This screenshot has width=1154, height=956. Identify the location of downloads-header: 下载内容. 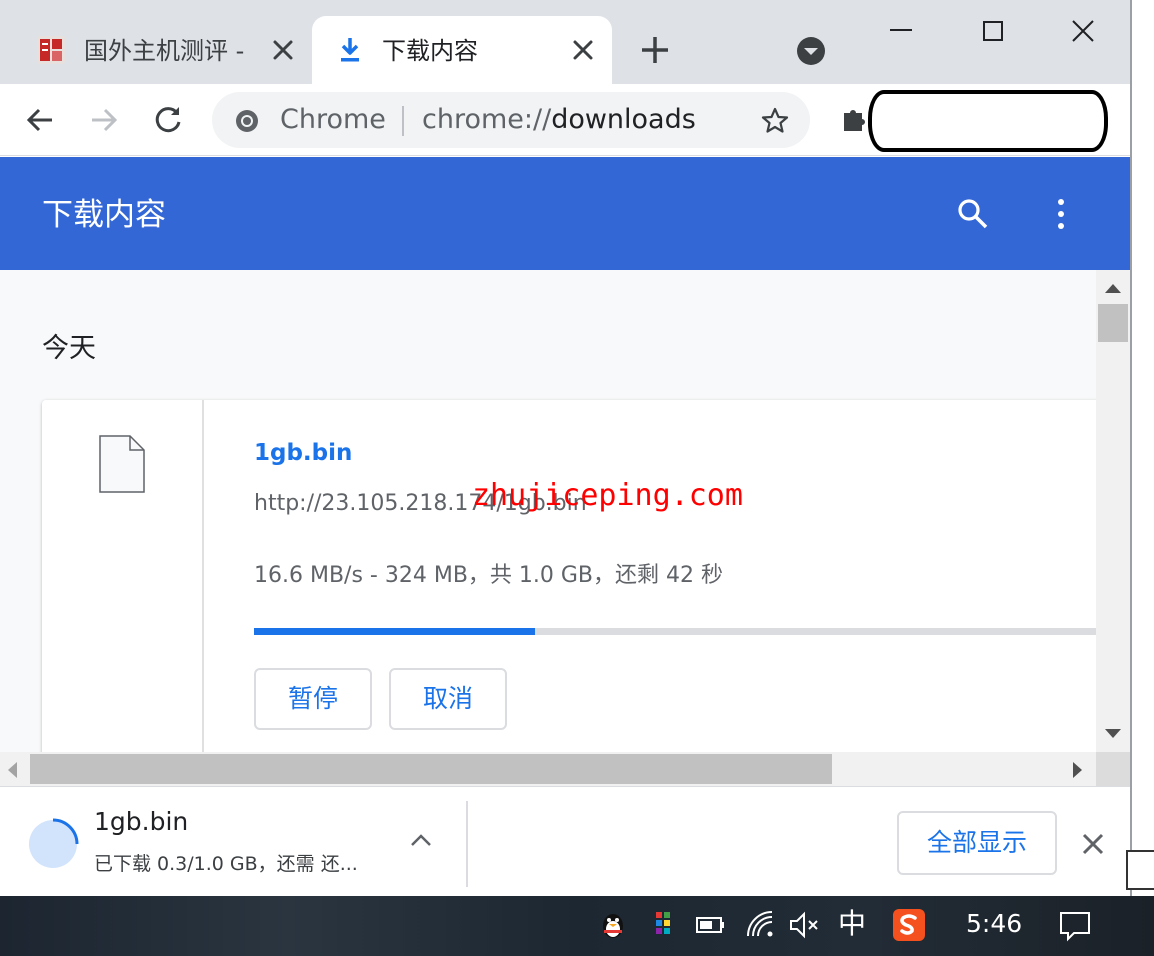
(565, 213).